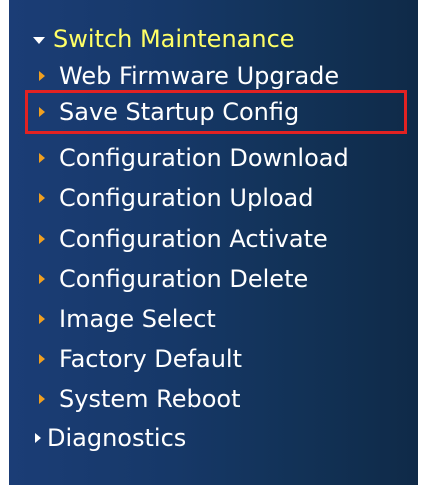 The image size is (431, 485). Describe the element at coordinates (184, 279) in the screenshot. I see `menu-item-label: Configuration Delete` at that location.